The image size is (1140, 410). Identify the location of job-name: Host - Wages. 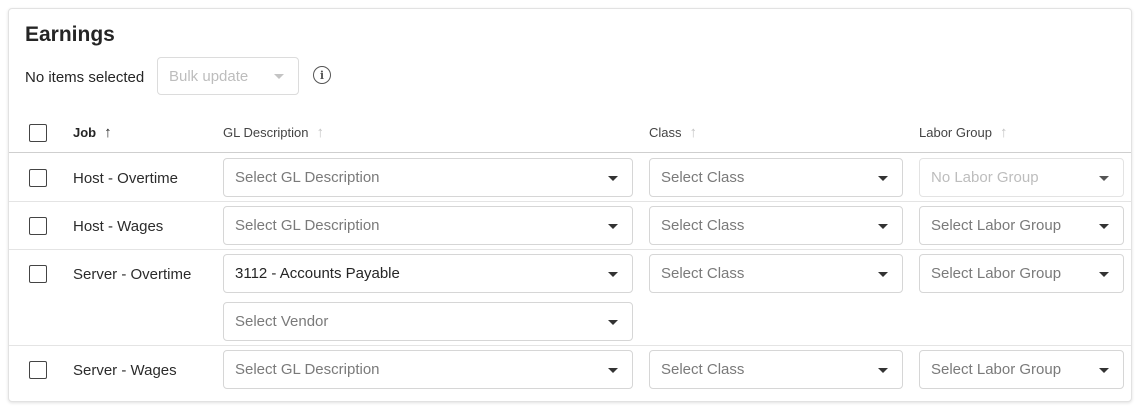
(118, 226).